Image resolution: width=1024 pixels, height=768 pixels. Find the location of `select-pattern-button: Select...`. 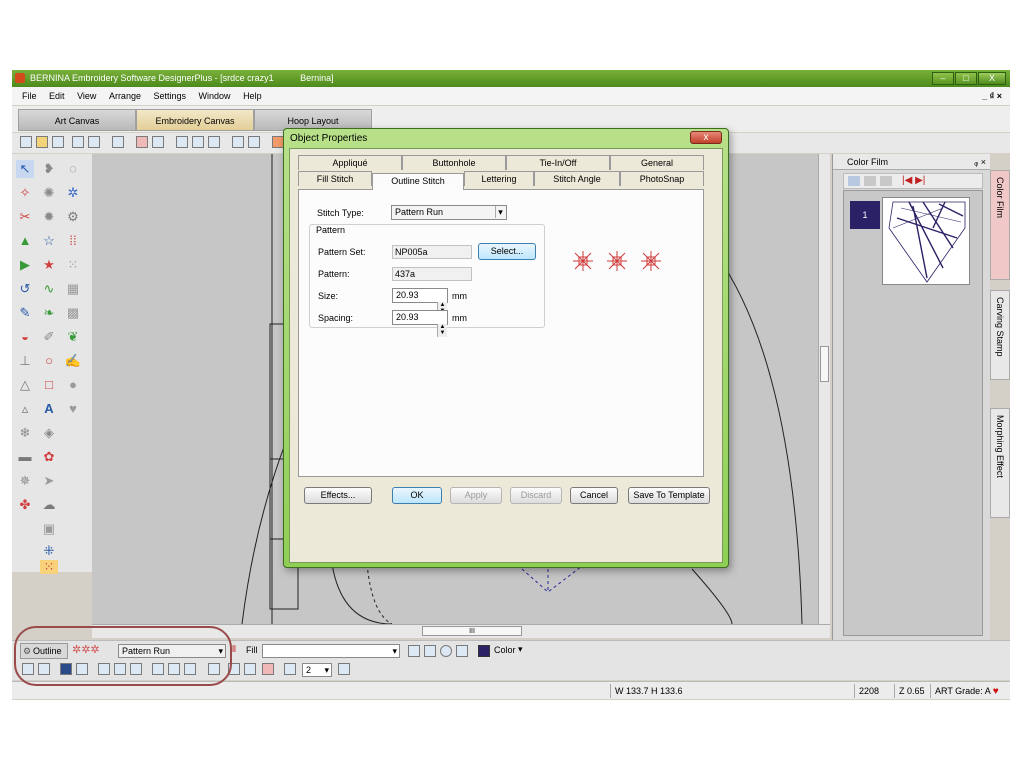

select-pattern-button: Select... is located at coordinates (507, 251).